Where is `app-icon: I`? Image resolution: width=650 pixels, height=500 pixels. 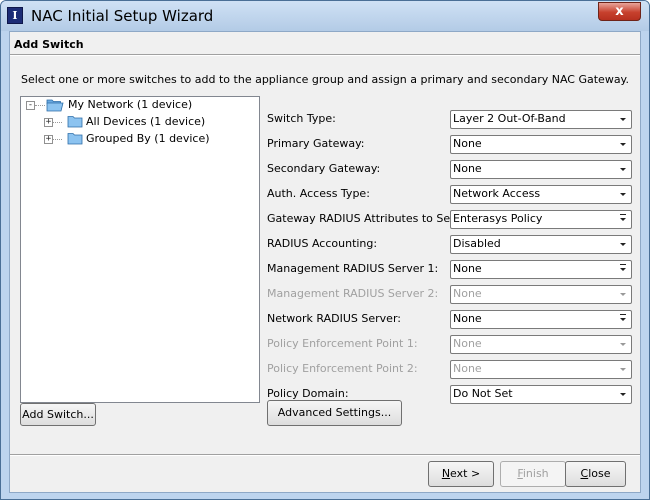
app-icon: I is located at coordinates (15, 15).